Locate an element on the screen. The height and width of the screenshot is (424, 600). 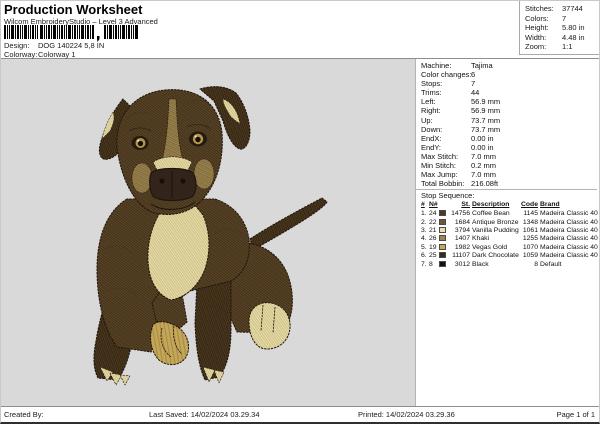
design-row: Design: DOG 140224 5,8 IN is located at coordinates (54, 45).